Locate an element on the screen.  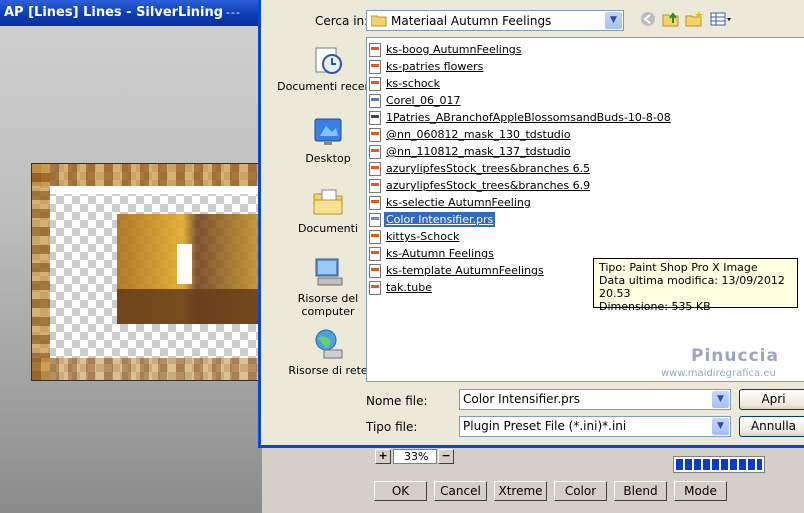
lookin-value: Materiaal Autumn Feelings is located at coordinates (471, 21).